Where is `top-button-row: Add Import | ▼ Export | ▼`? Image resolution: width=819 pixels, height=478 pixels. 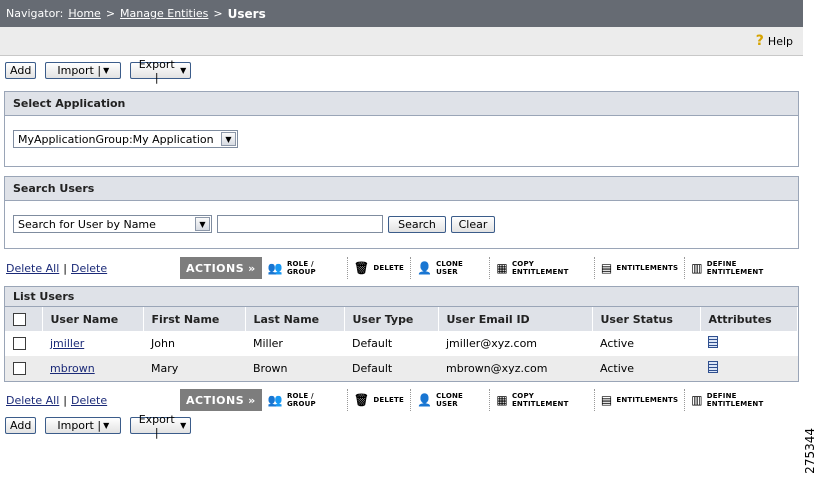 top-button-row: Add Import | ▼ Export | ▼ is located at coordinates (98, 71).